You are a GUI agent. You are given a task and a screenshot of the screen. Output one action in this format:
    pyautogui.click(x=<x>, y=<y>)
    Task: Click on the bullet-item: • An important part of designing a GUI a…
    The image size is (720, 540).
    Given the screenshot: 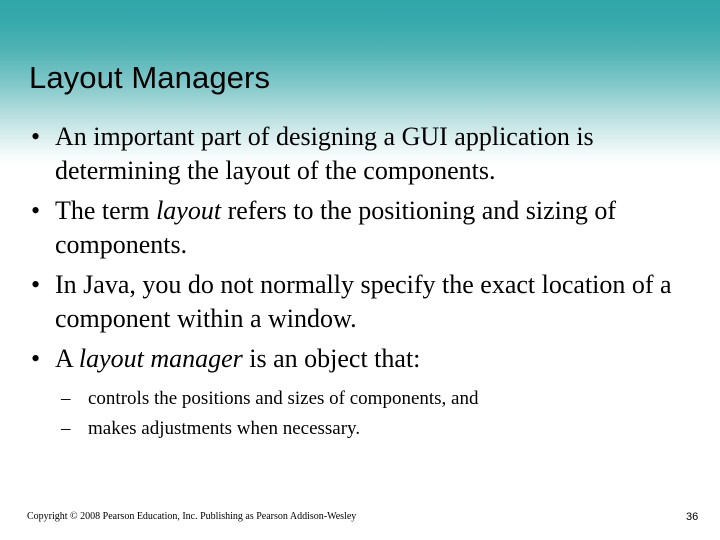 What is the action you would take?
    pyautogui.click(x=360, y=154)
    